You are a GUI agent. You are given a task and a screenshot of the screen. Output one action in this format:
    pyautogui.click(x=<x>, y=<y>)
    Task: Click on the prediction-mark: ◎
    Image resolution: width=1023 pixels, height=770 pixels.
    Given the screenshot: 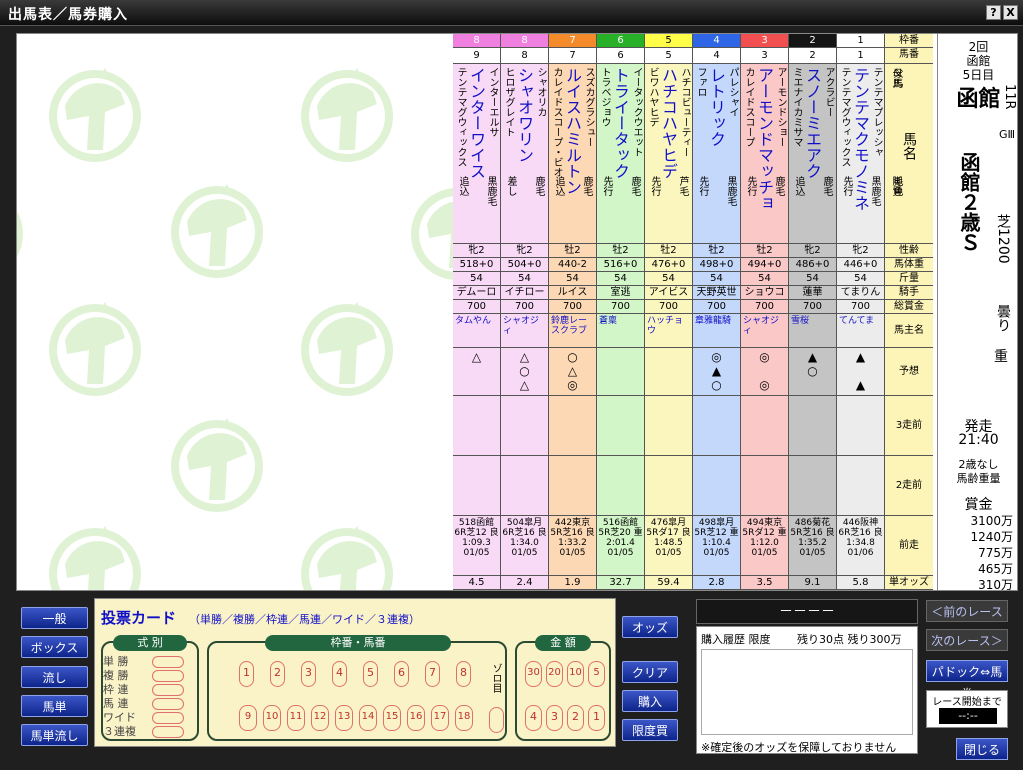 What is the action you would take?
    pyautogui.click(x=572, y=385)
    